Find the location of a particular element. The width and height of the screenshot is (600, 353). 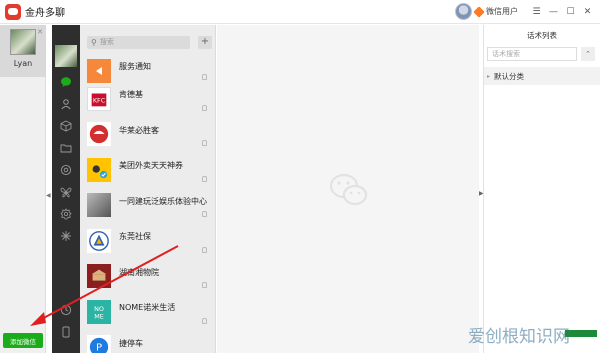

phrase-panel-title: 话术列表 is located at coordinates (542, 35).